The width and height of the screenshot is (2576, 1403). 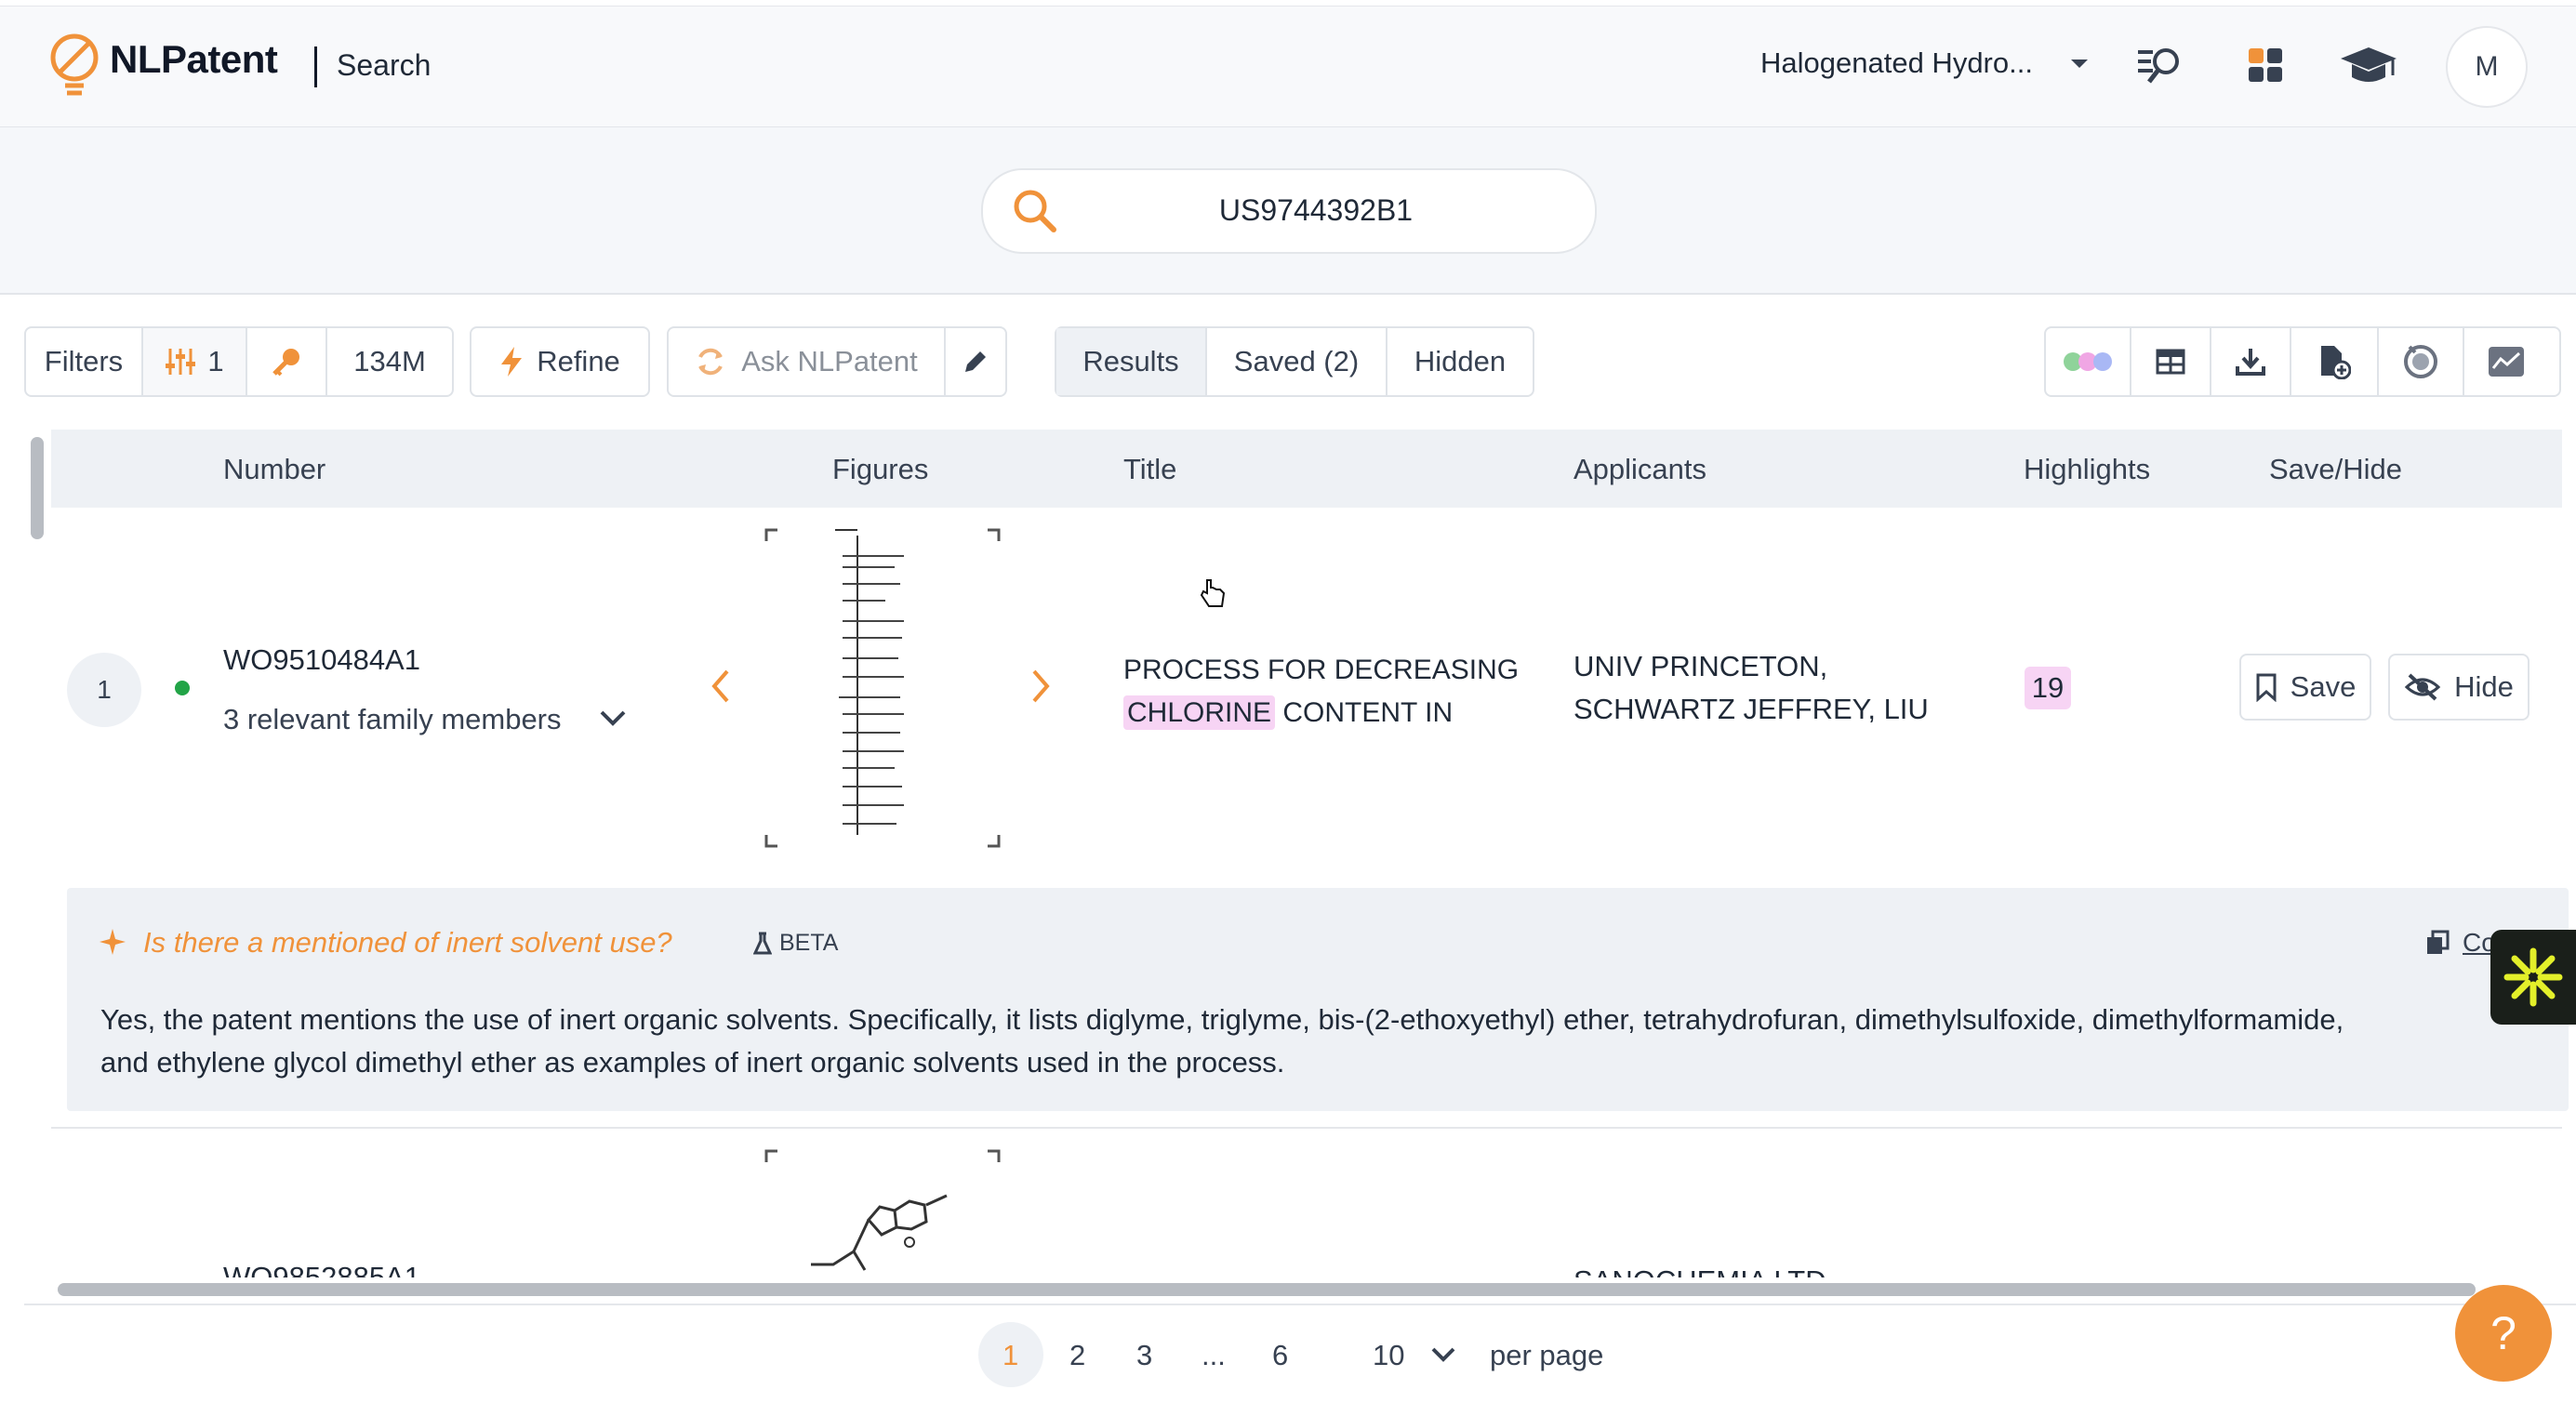 What do you see at coordinates (2323, 686) in the screenshot?
I see `save-label: Save` at bounding box center [2323, 686].